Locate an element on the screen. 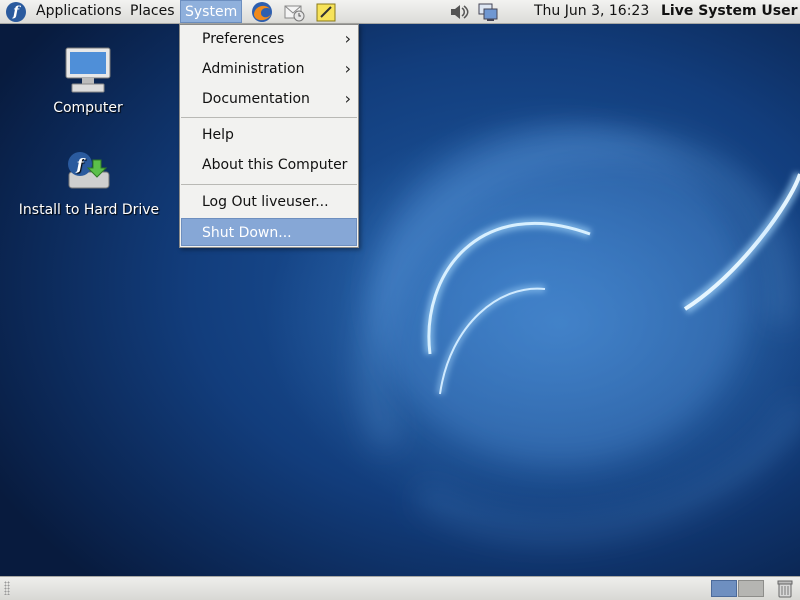 The image size is (800, 600). menu-item-label: Preferences is located at coordinates (243, 39).